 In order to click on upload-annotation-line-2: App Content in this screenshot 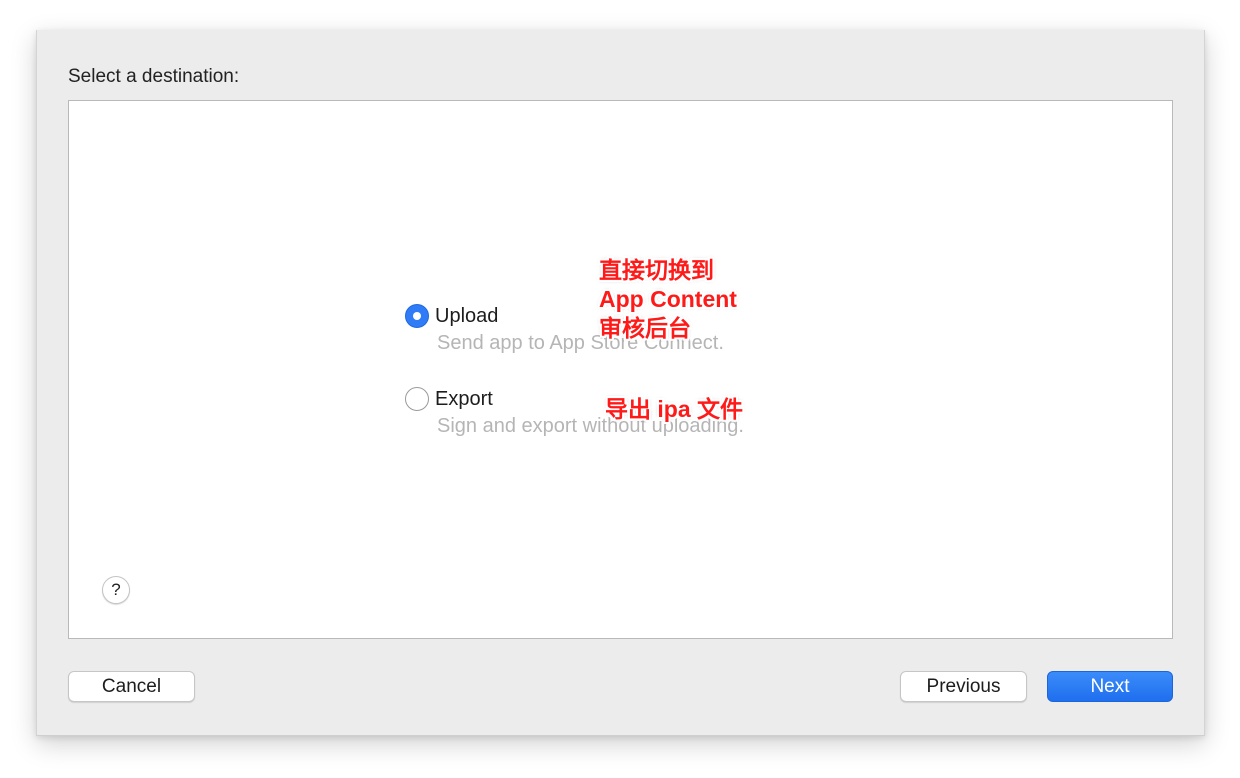, I will do `click(668, 299)`.